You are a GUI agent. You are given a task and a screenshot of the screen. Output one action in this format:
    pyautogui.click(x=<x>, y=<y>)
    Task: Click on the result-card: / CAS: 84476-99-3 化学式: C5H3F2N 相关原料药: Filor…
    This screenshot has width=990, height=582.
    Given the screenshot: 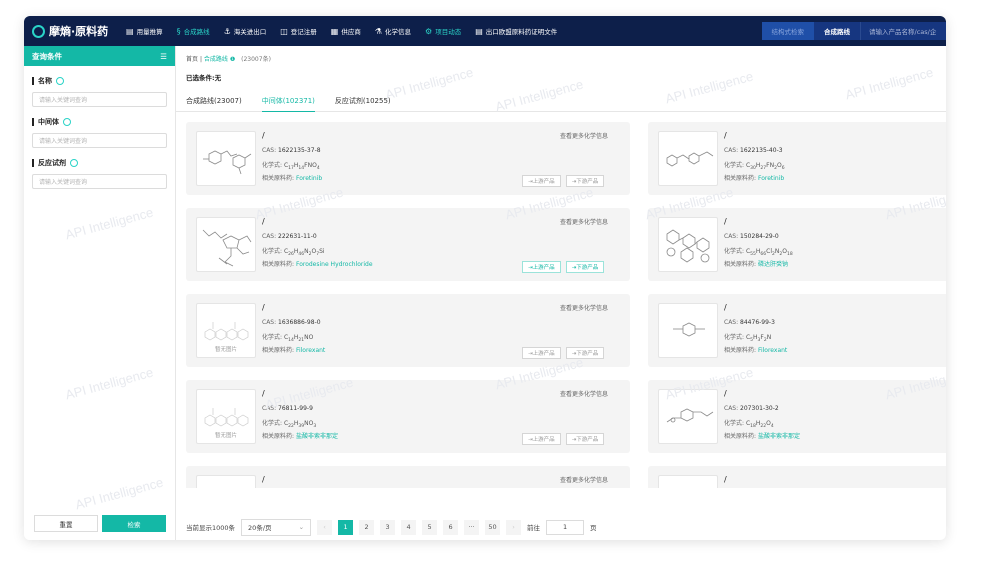 What is the action you would take?
    pyautogui.click(x=797, y=330)
    